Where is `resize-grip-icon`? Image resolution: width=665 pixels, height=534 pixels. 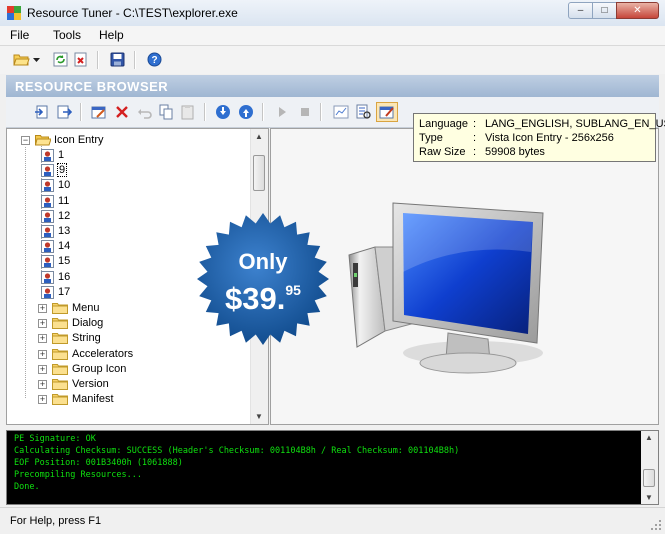
resize-grip-icon is located at coordinates (656, 525).